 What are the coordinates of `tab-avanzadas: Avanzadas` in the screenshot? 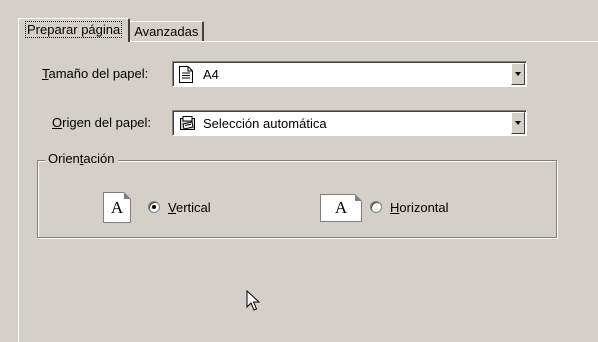 It's located at (167, 31).